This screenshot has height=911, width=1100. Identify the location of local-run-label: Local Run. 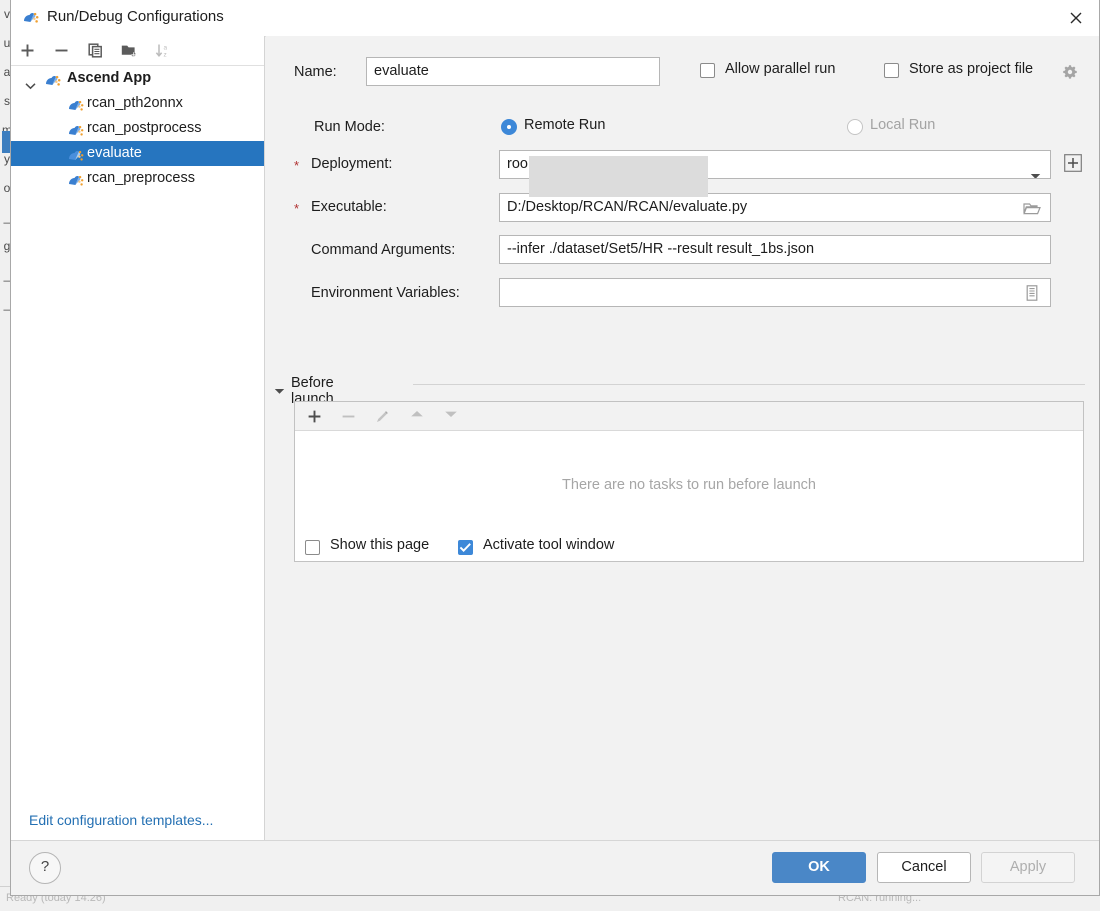
(903, 125).